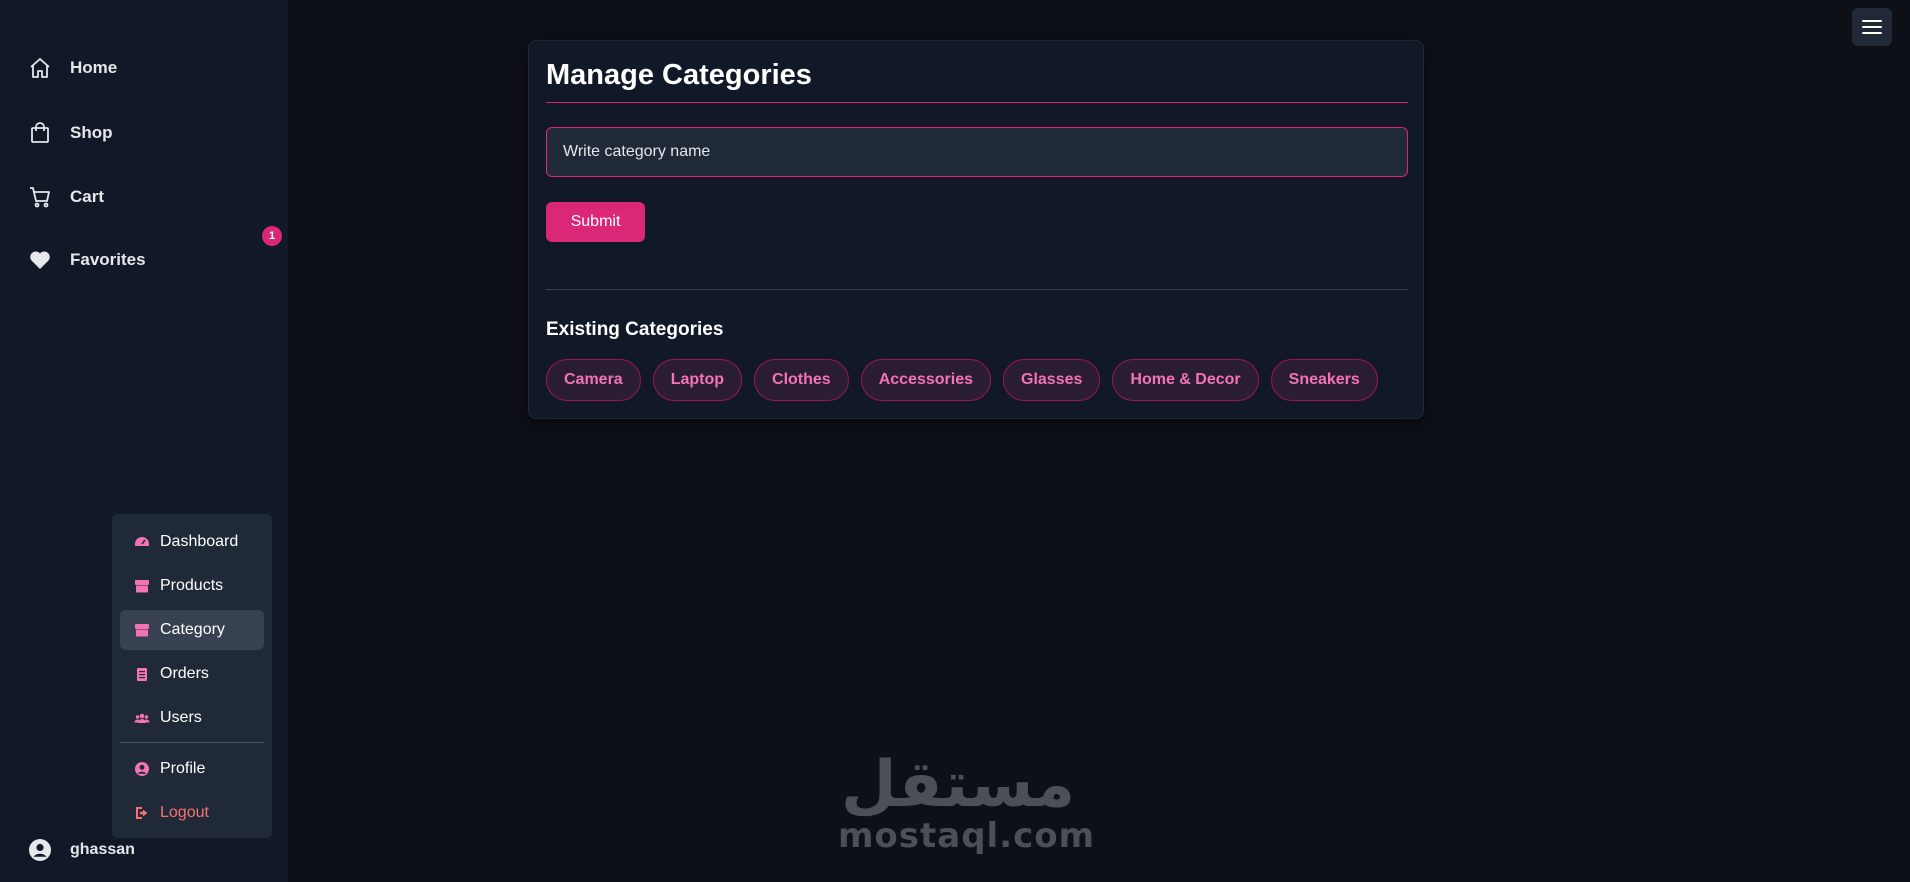  Describe the element at coordinates (148, 133) in the screenshot. I see `sidebar-item-shop: Shop` at that location.